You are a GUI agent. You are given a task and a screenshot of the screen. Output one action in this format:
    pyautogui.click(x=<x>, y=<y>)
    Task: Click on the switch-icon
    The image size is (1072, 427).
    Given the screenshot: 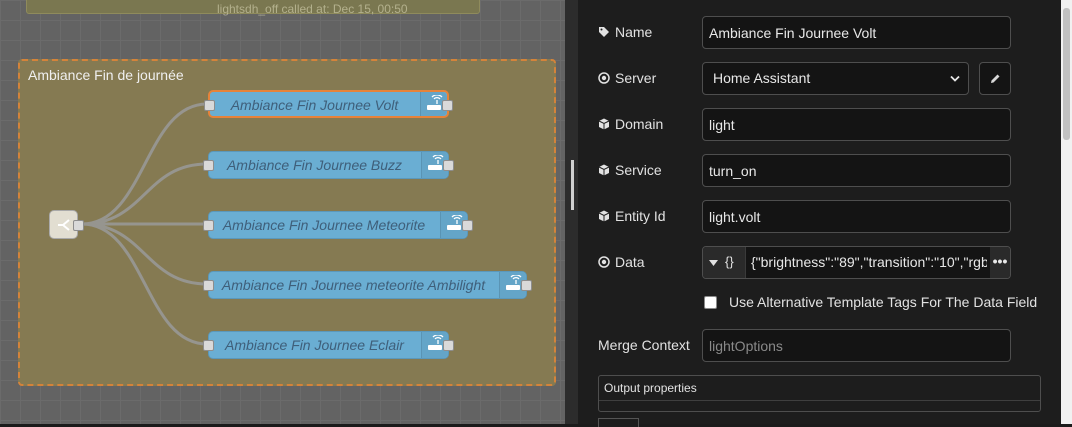 What is the action you would take?
    pyautogui.click(x=64, y=225)
    